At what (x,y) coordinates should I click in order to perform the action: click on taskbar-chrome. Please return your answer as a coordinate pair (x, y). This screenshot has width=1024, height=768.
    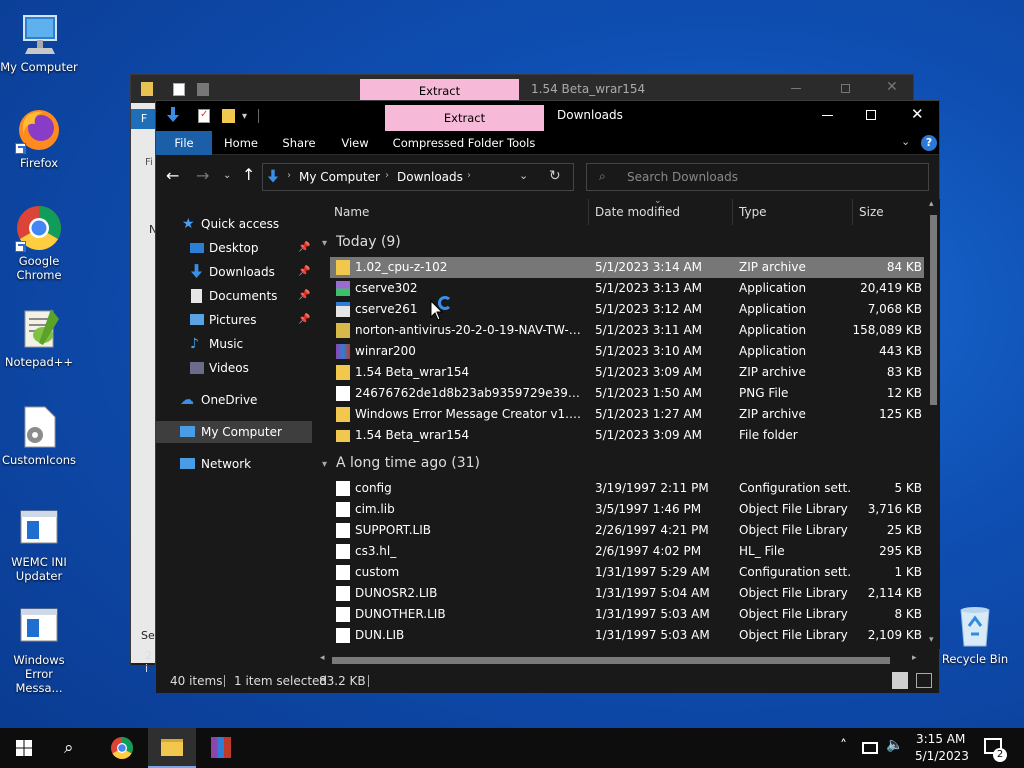
    Looking at the image, I should click on (122, 748).